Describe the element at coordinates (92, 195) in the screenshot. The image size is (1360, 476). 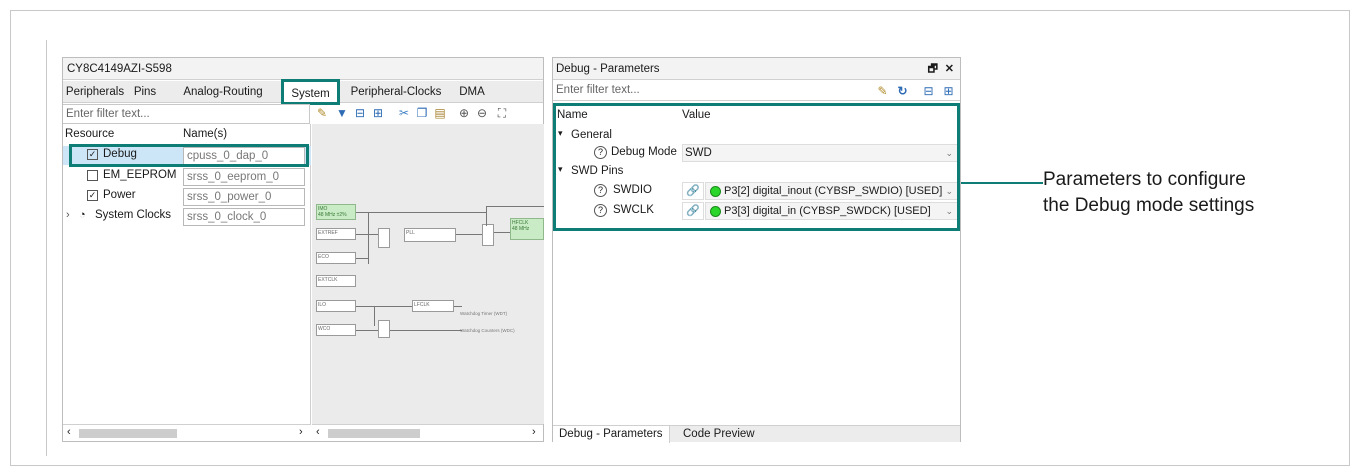
I see `power-checkbox: ✓` at that location.